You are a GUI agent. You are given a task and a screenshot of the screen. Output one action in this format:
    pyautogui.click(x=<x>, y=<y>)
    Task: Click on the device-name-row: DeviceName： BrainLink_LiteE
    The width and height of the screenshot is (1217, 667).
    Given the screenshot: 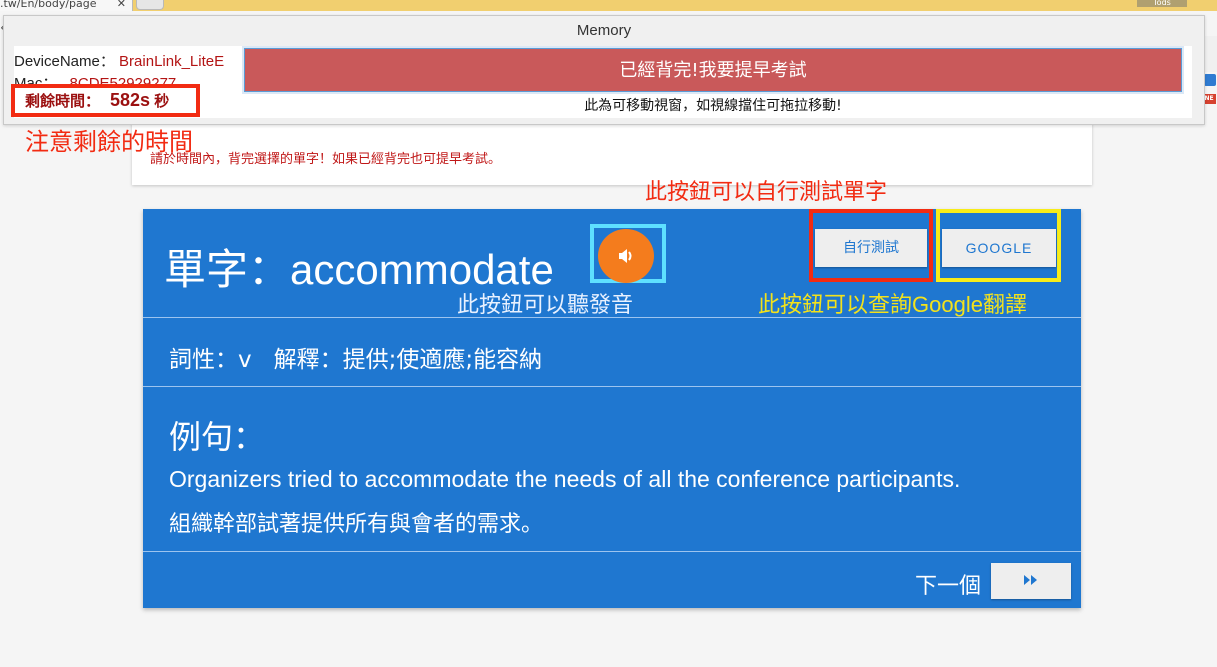 What is the action you would take?
    pyautogui.click(x=119, y=60)
    